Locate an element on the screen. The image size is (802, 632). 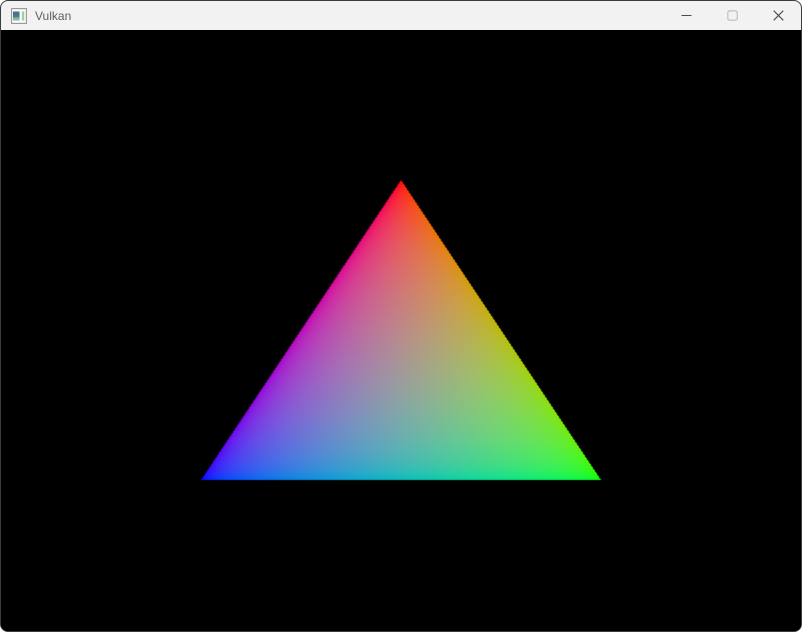
close-icon is located at coordinates (778, 15).